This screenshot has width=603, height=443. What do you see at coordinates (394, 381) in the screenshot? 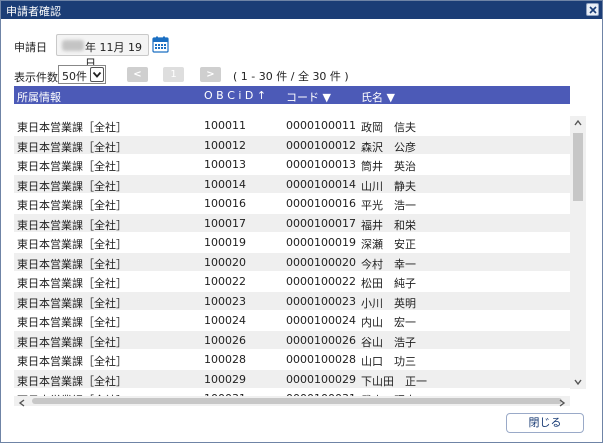
I see `cell-name: 下山田 正一` at bounding box center [394, 381].